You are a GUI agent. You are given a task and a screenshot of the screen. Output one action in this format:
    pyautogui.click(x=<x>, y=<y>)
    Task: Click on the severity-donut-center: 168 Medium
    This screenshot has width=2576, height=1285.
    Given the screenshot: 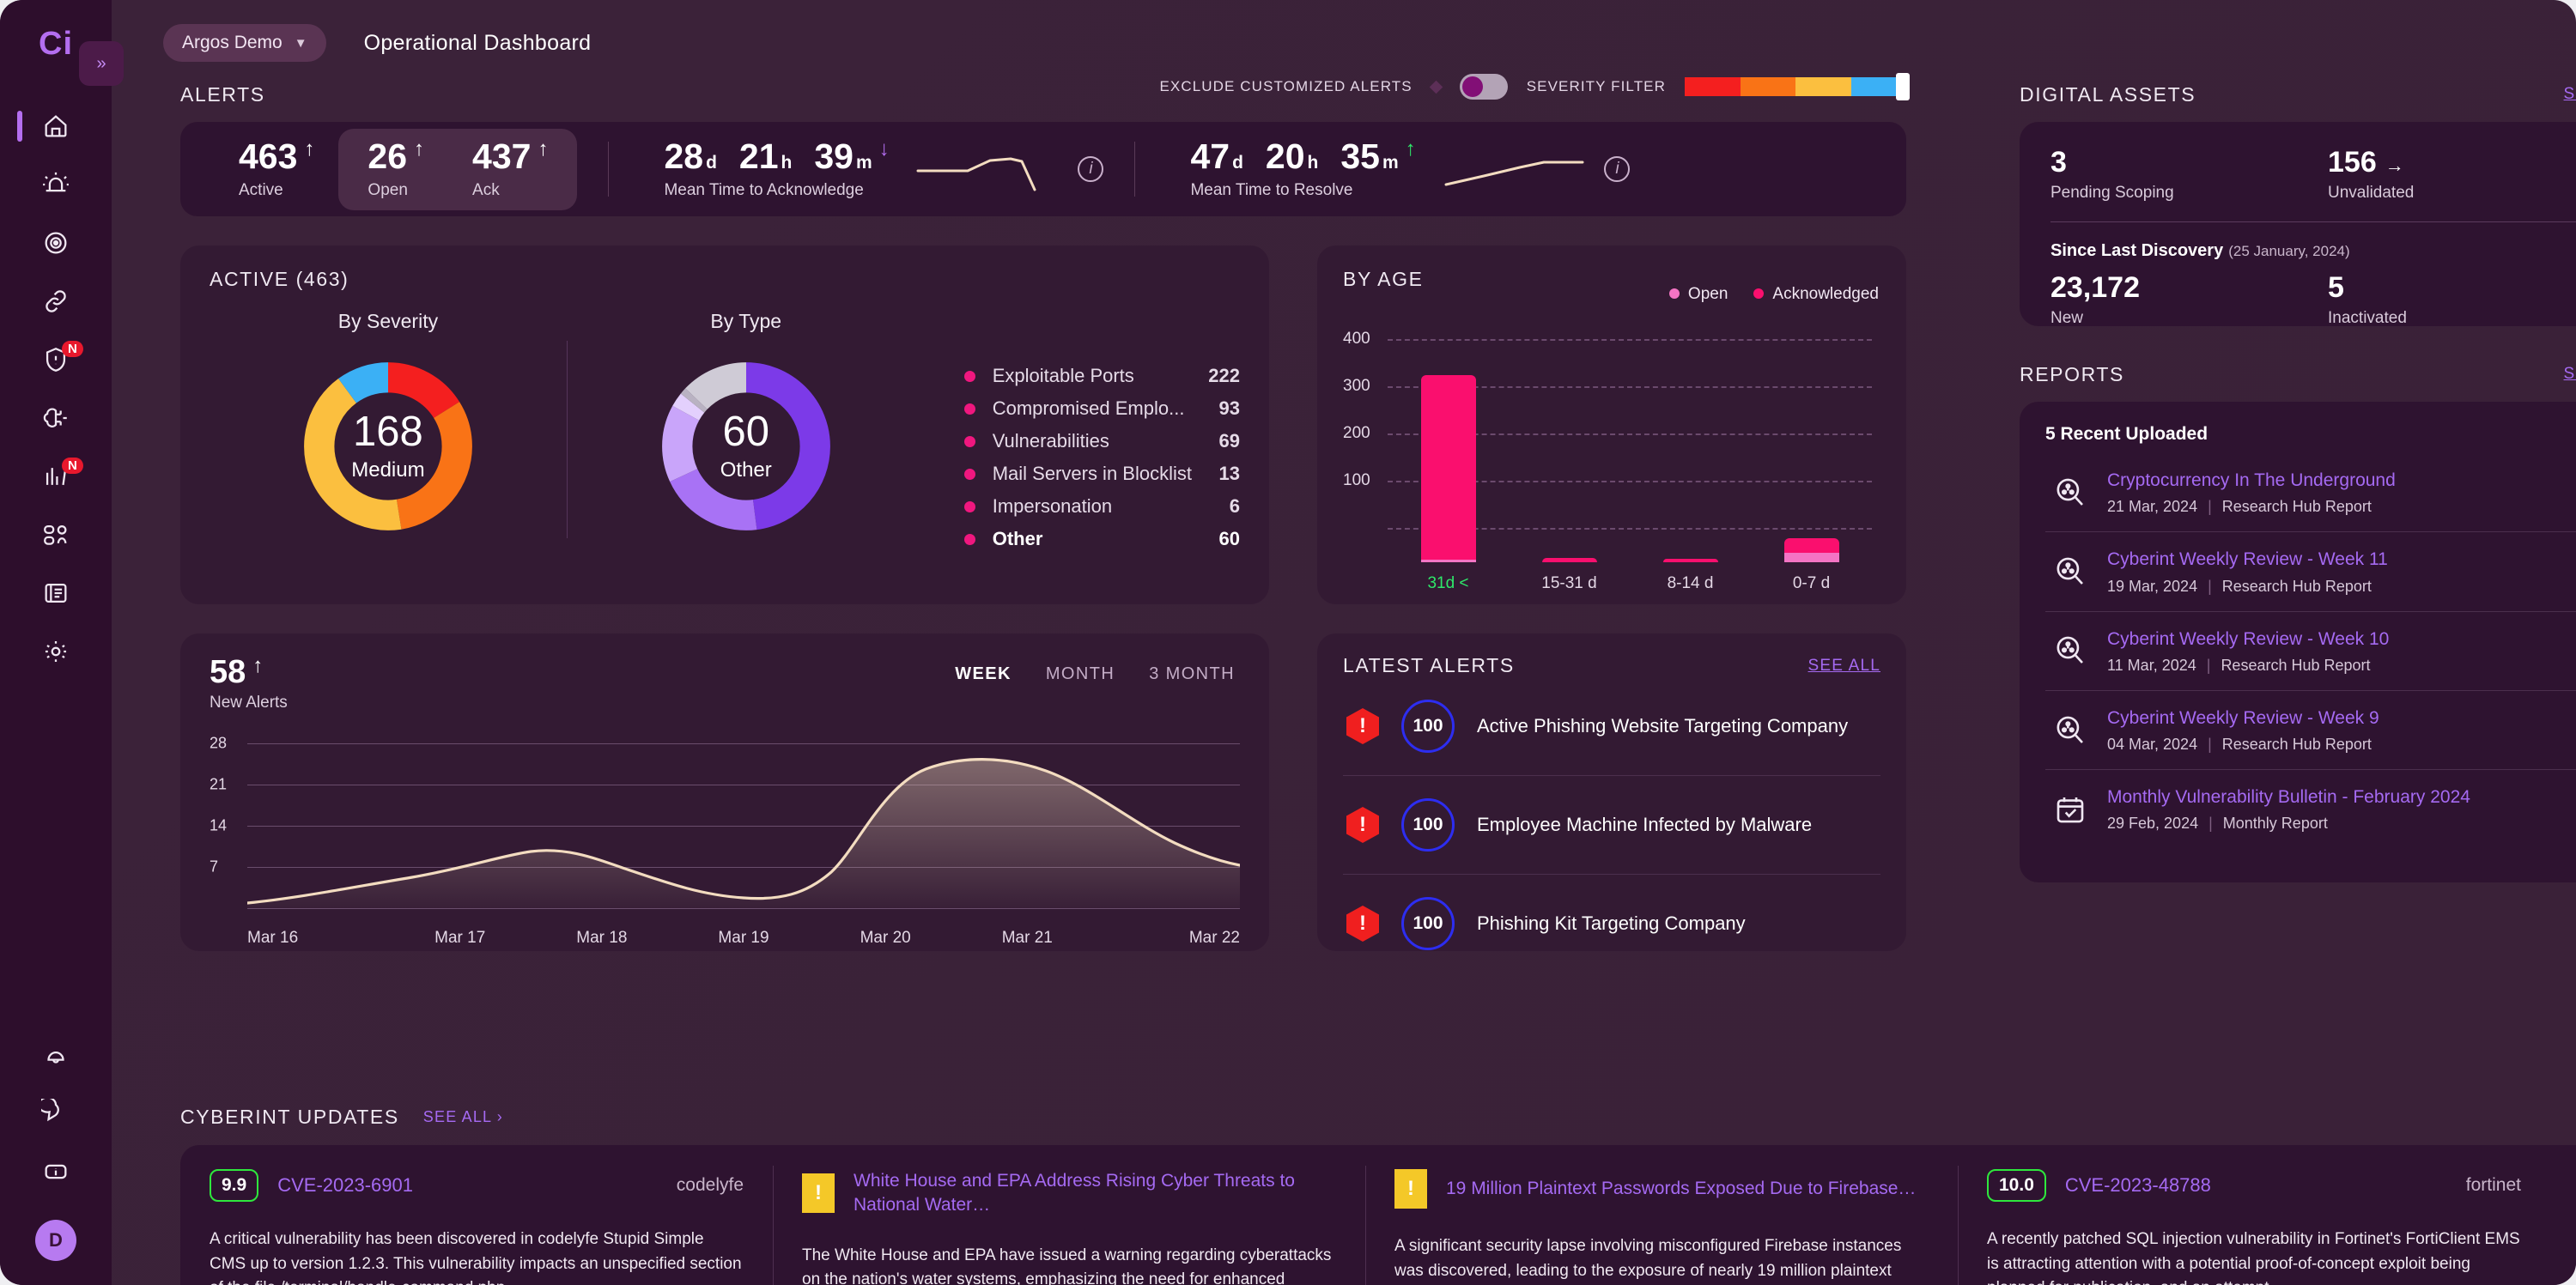 What is the action you would take?
    pyautogui.click(x=388, y=446)
    